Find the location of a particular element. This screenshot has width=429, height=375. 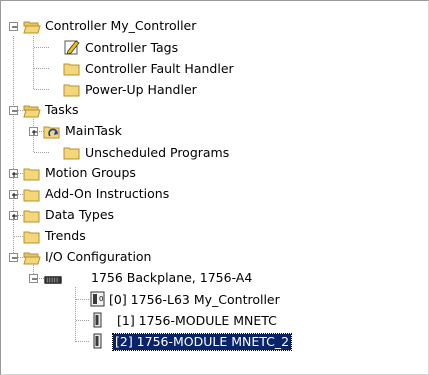

svg-text: 0 is located at coordinates (101, 299).